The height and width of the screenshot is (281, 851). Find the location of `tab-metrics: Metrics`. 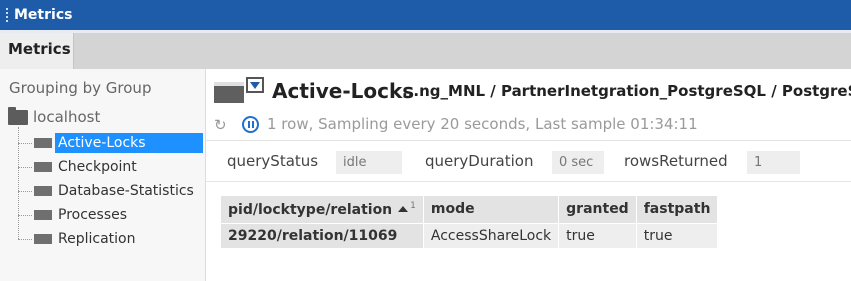

tab-metrics: Metrics is located at coordinates (37, 51).